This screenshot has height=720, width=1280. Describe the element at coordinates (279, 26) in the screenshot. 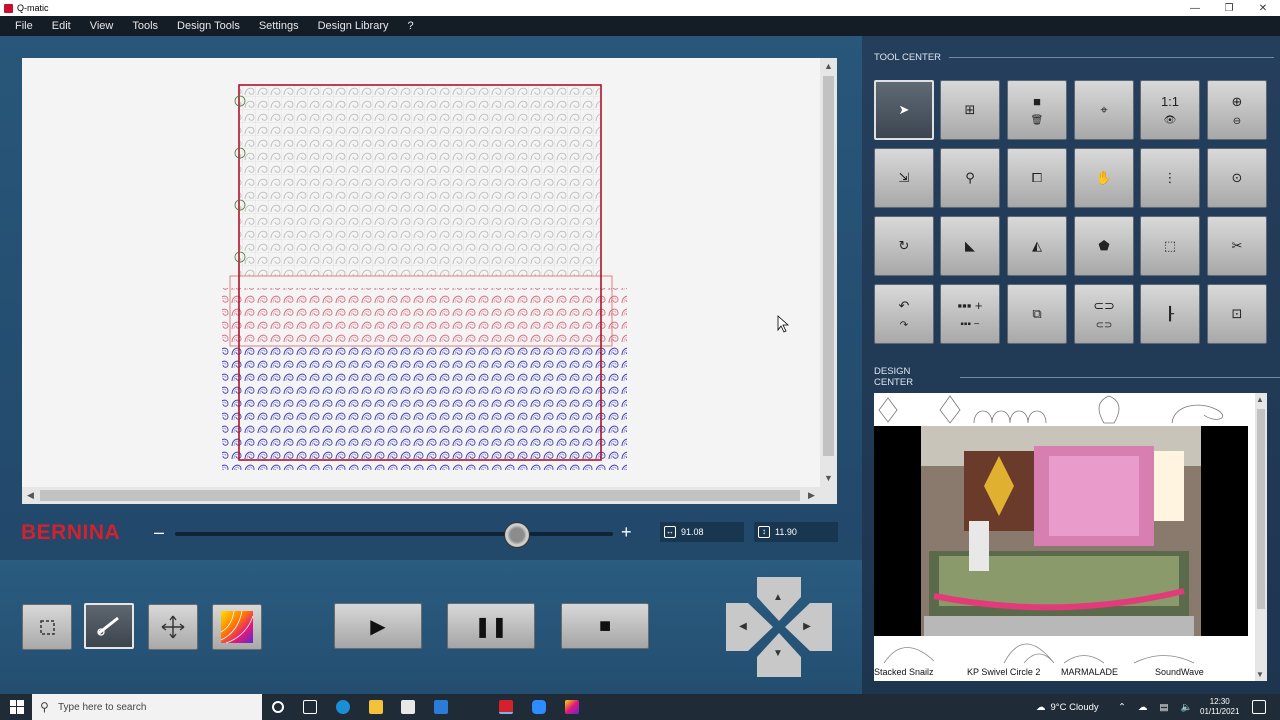

I see `menu-settings: Settings` at that location.